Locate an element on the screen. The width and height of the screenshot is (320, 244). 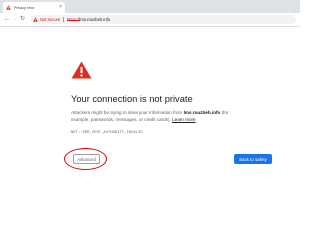
forward-arrow-icon: → is located at coordinates (15, 19).